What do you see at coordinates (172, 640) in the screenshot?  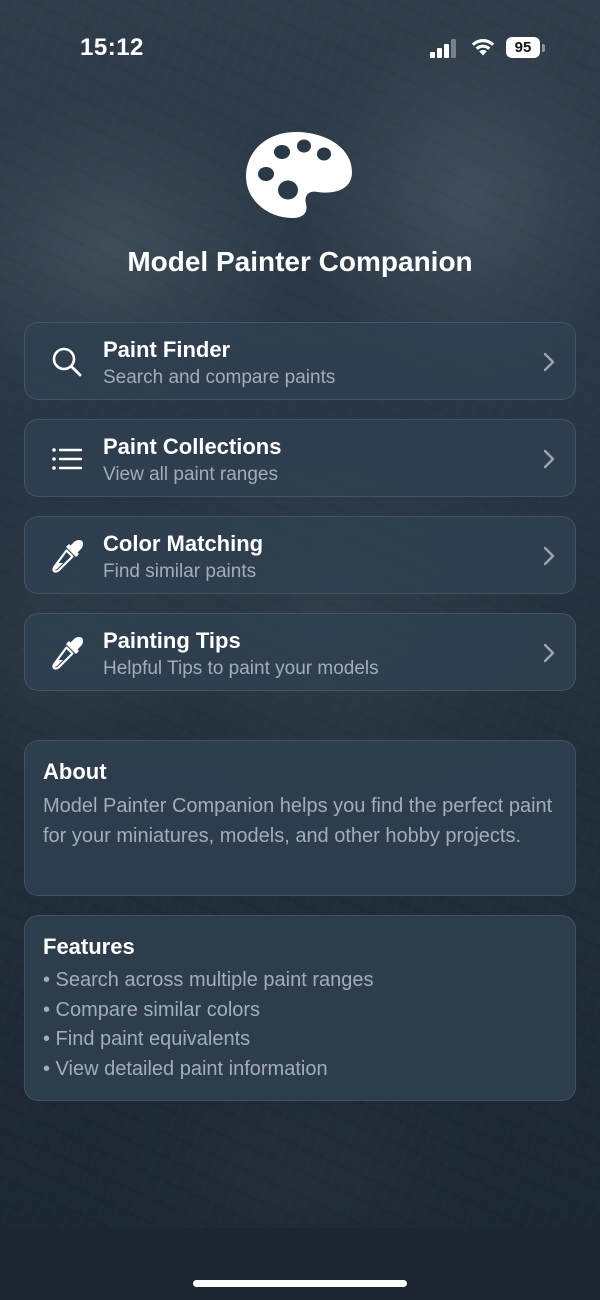 I see `menu-item-label: Painting Tips` at bounding box center [172, 640].